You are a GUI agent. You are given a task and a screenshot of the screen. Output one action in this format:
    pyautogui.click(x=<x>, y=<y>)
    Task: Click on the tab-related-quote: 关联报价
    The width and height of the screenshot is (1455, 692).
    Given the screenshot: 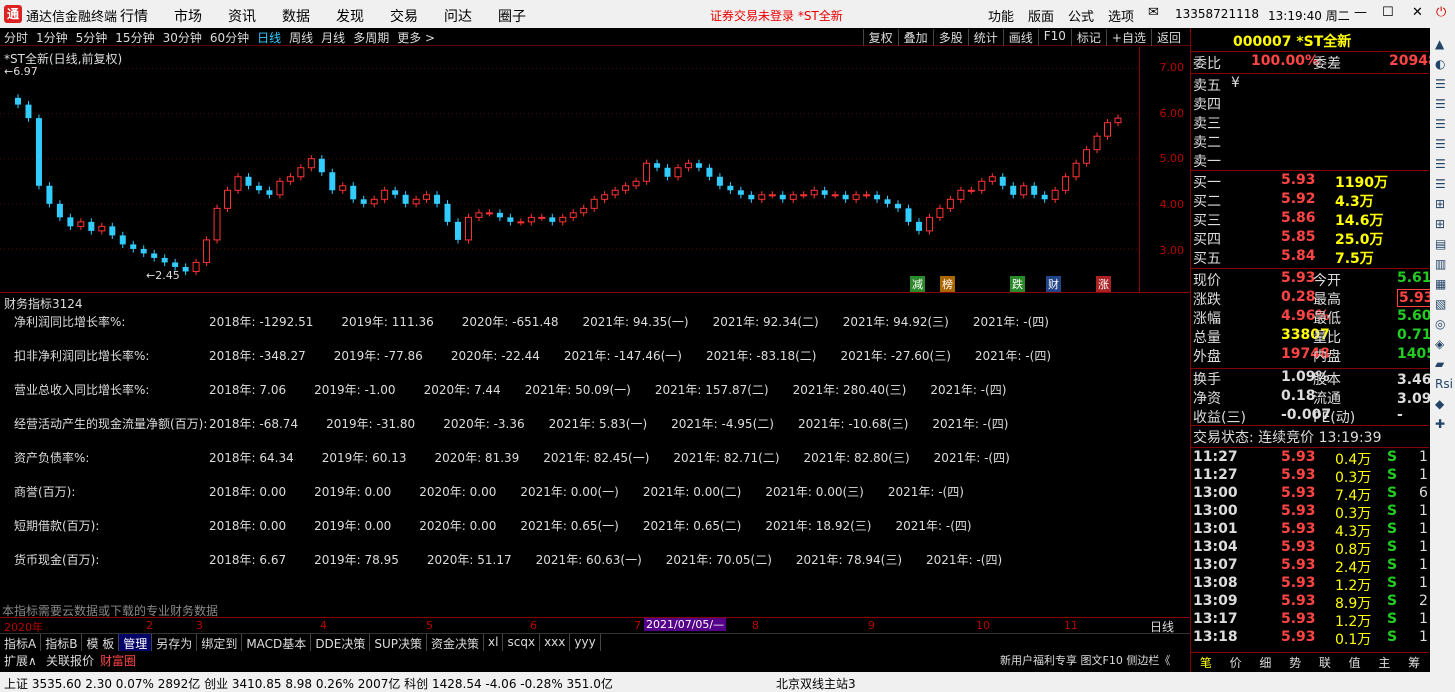 What is the action you would take?
    pyautogui.click(x=70, y=660)
    